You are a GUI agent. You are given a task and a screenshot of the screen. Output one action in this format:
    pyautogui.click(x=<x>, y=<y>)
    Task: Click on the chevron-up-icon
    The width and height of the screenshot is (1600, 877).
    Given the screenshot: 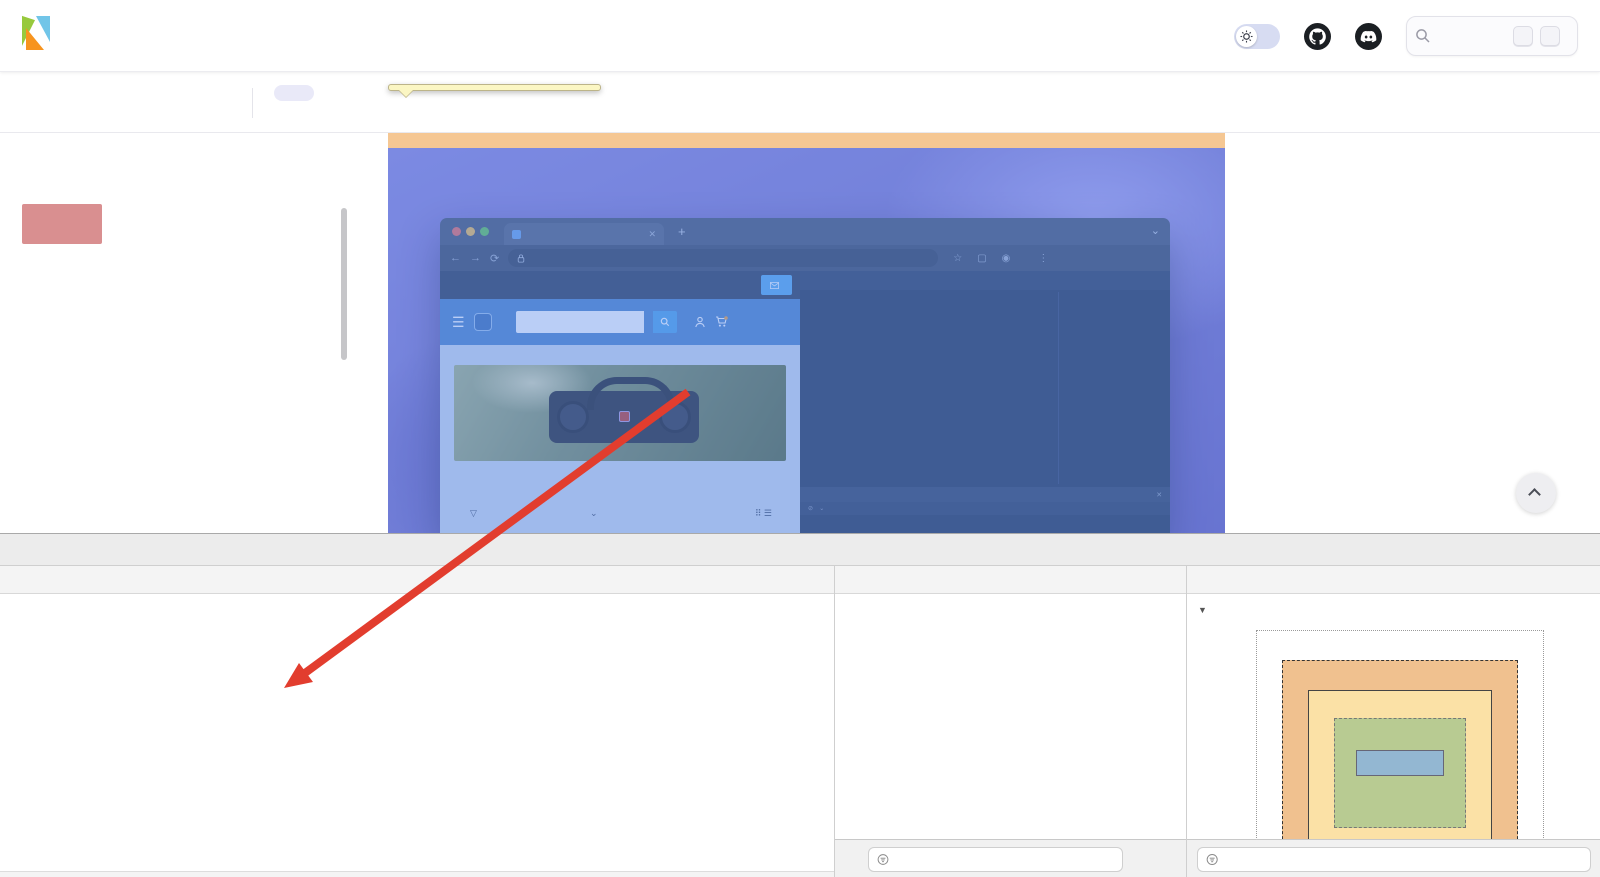 What is the action you would take?
    pyautogui.click(x=1534, y=494)
    